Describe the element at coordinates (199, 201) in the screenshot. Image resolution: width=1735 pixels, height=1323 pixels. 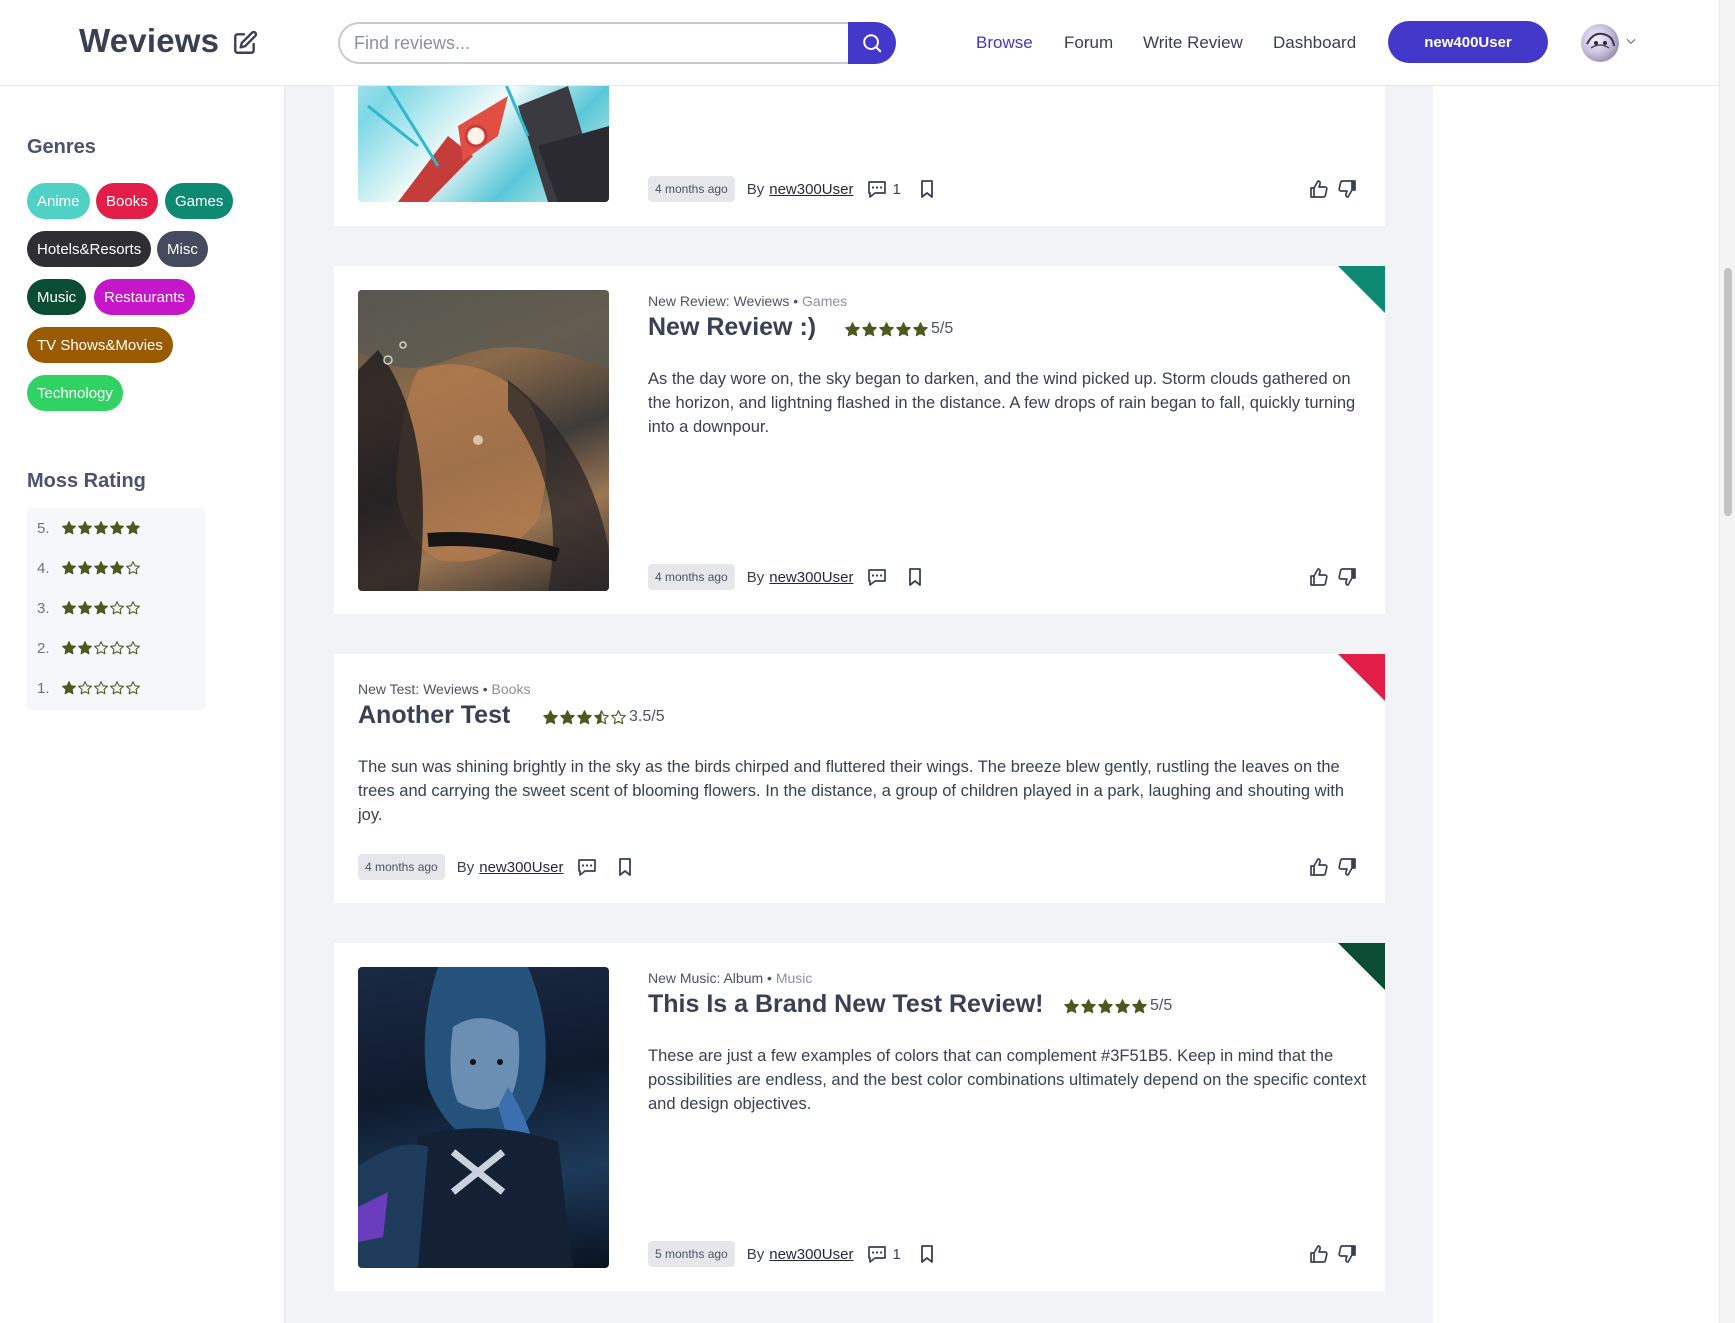
I see `genre-chip-games: Games` at that location.